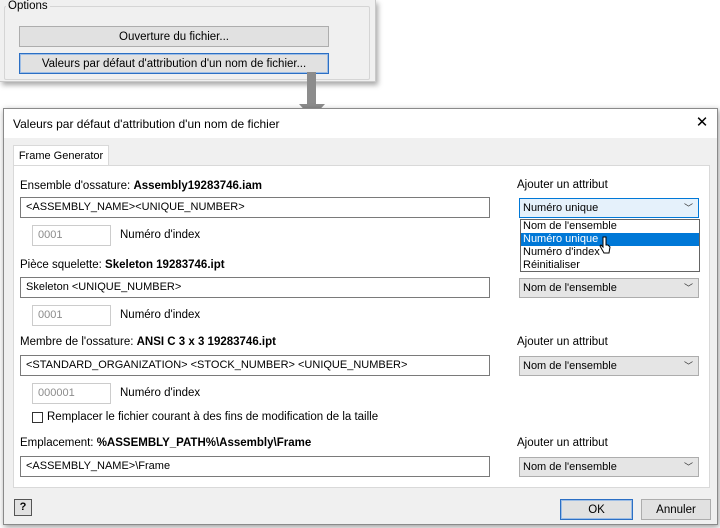 The image size is (720, 528). Describe the element at coordinates (71, 393) in the screenshot. I see `member-index-input: 000001` at that location.